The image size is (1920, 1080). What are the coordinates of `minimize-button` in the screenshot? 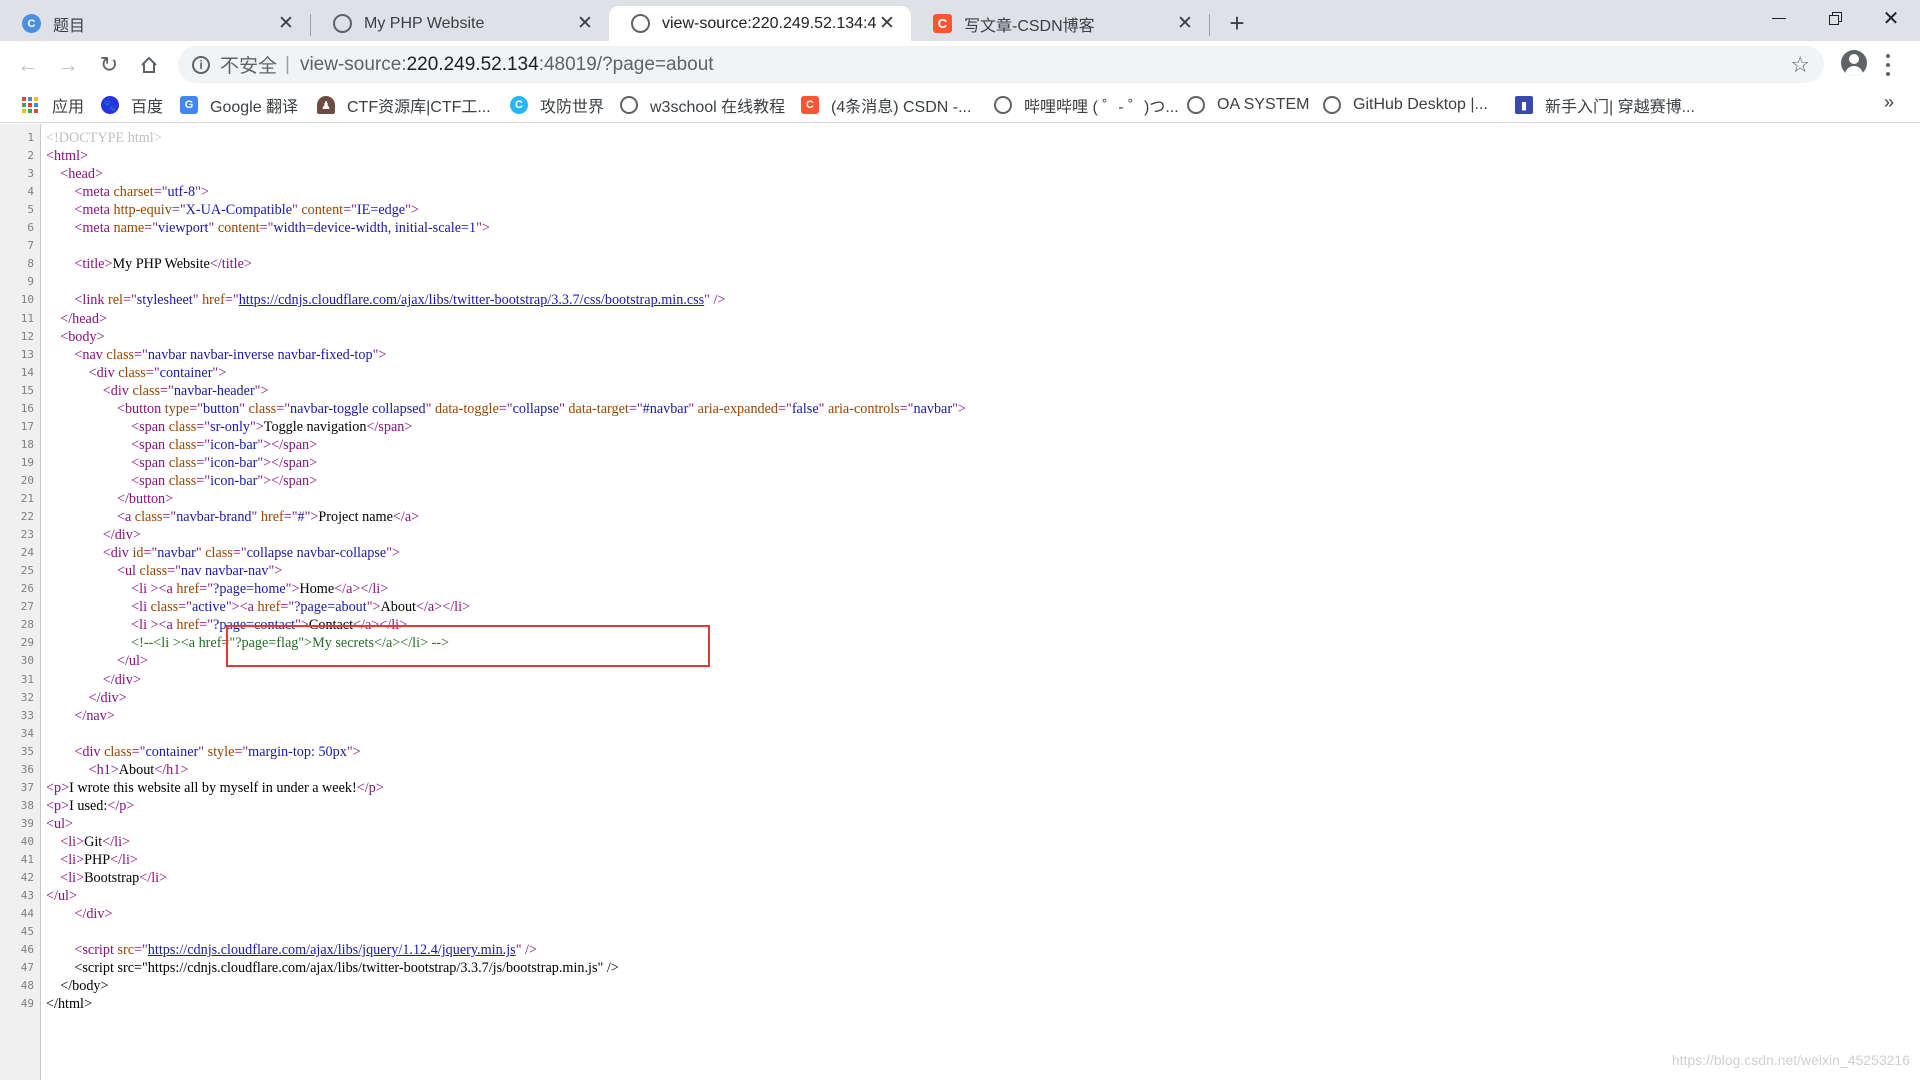 It's located at (1779, 18).